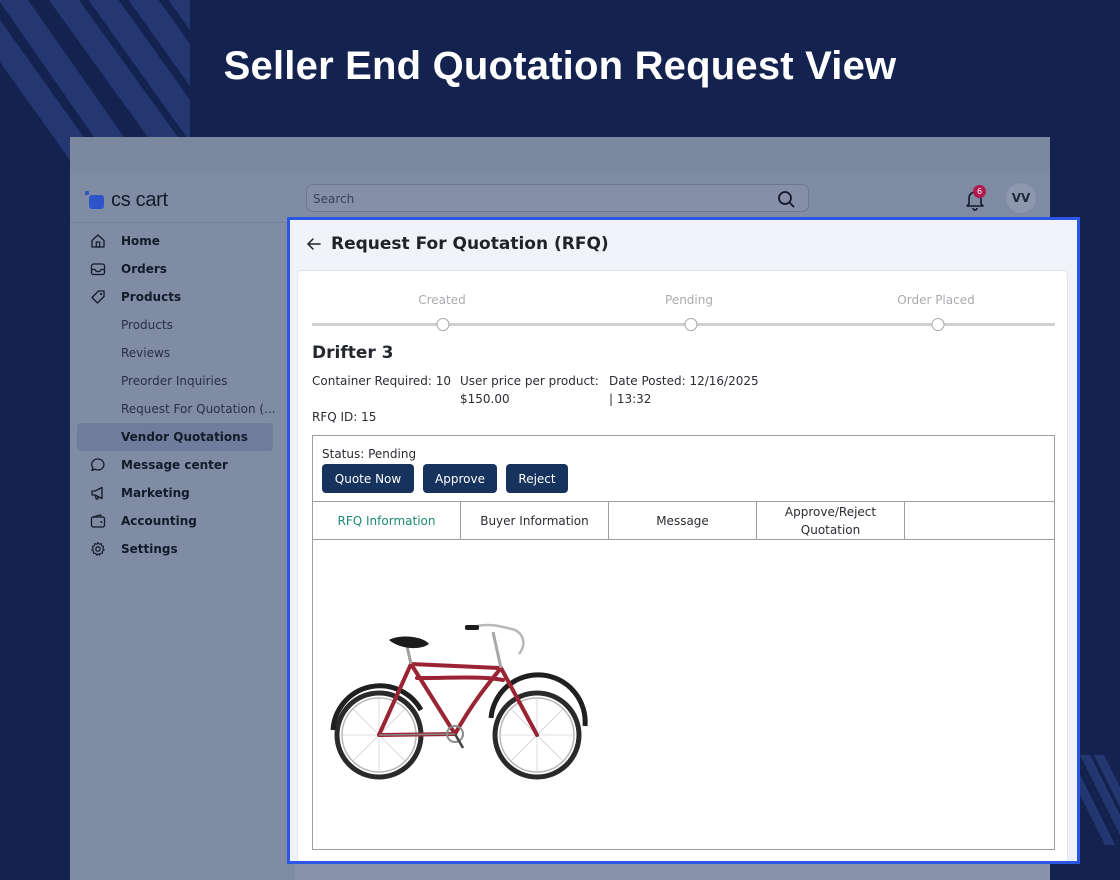 This screenshot has width=1120, height=880. I want to click on user-price: User price per product: $150.00, so click(529, 390).